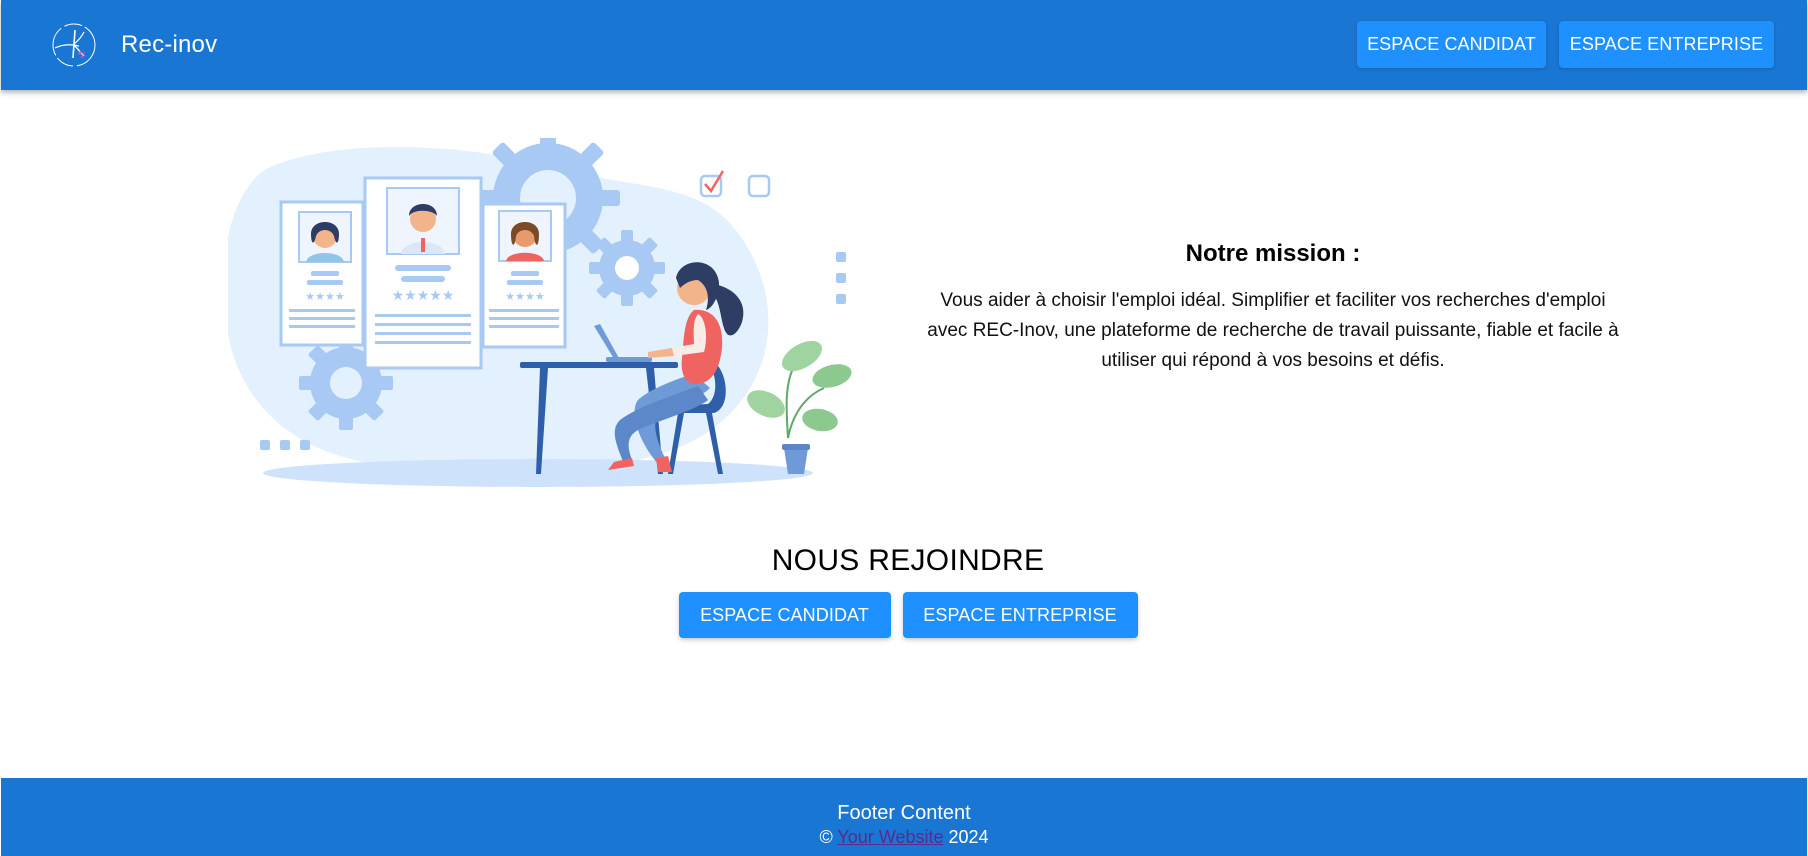 The height and width of the screenshot is (856, 1808). I want to click on header-espace-candidat-button: ESPACE CANDIDAT, so click(1451, 44).